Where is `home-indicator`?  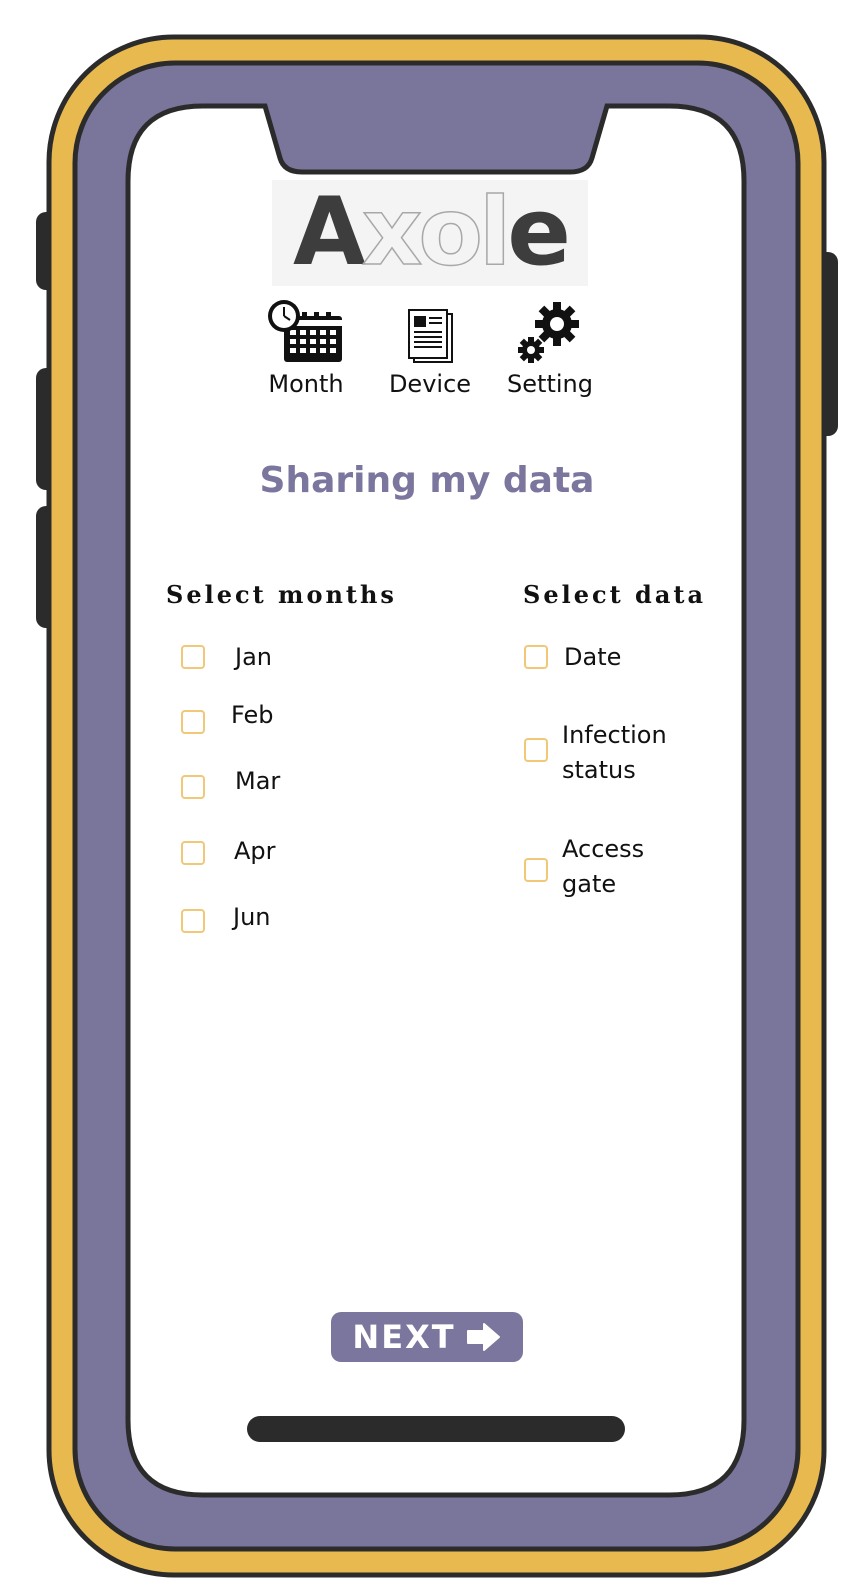
home-indicator is located at coordinates (436, 1429).